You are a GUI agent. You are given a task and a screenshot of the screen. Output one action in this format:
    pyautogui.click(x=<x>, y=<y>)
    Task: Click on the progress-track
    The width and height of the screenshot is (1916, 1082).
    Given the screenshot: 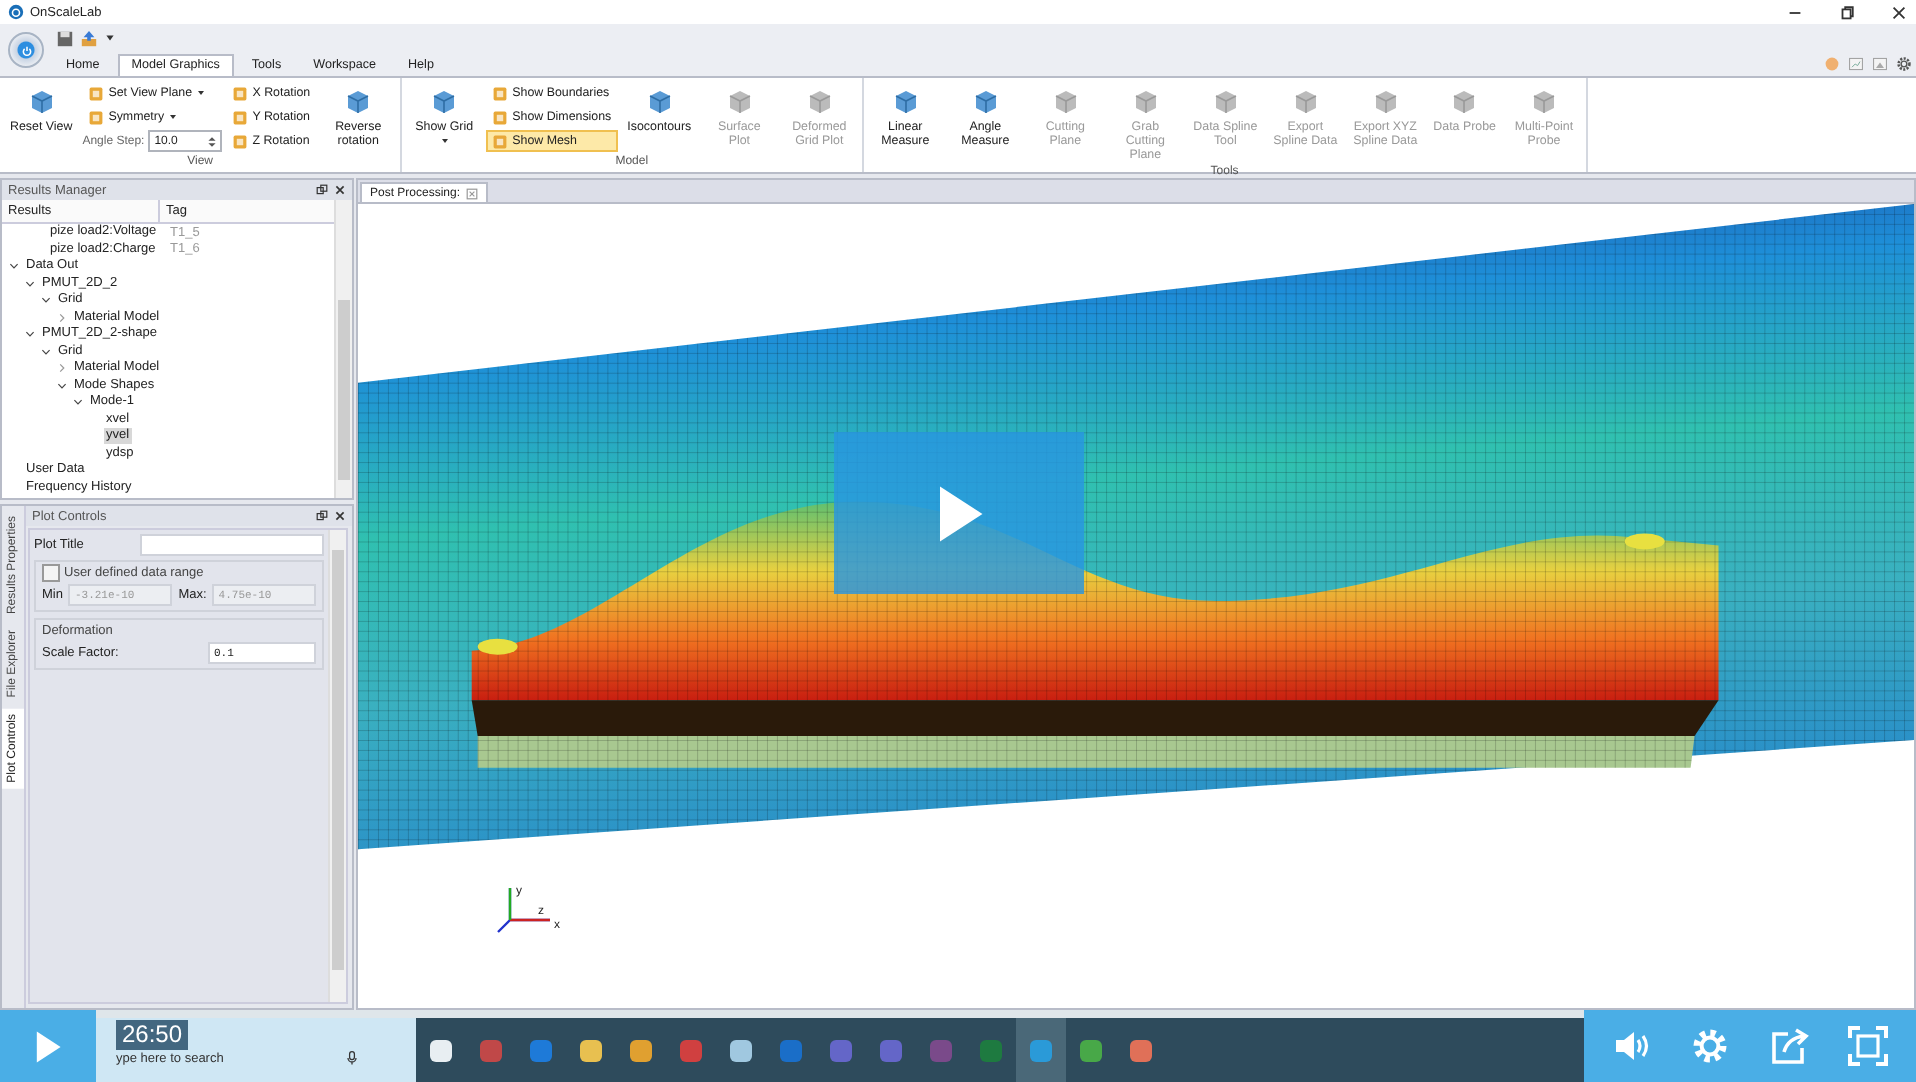 What is the action you would take?
    pyautogui.click(x=840, y=1014)
    